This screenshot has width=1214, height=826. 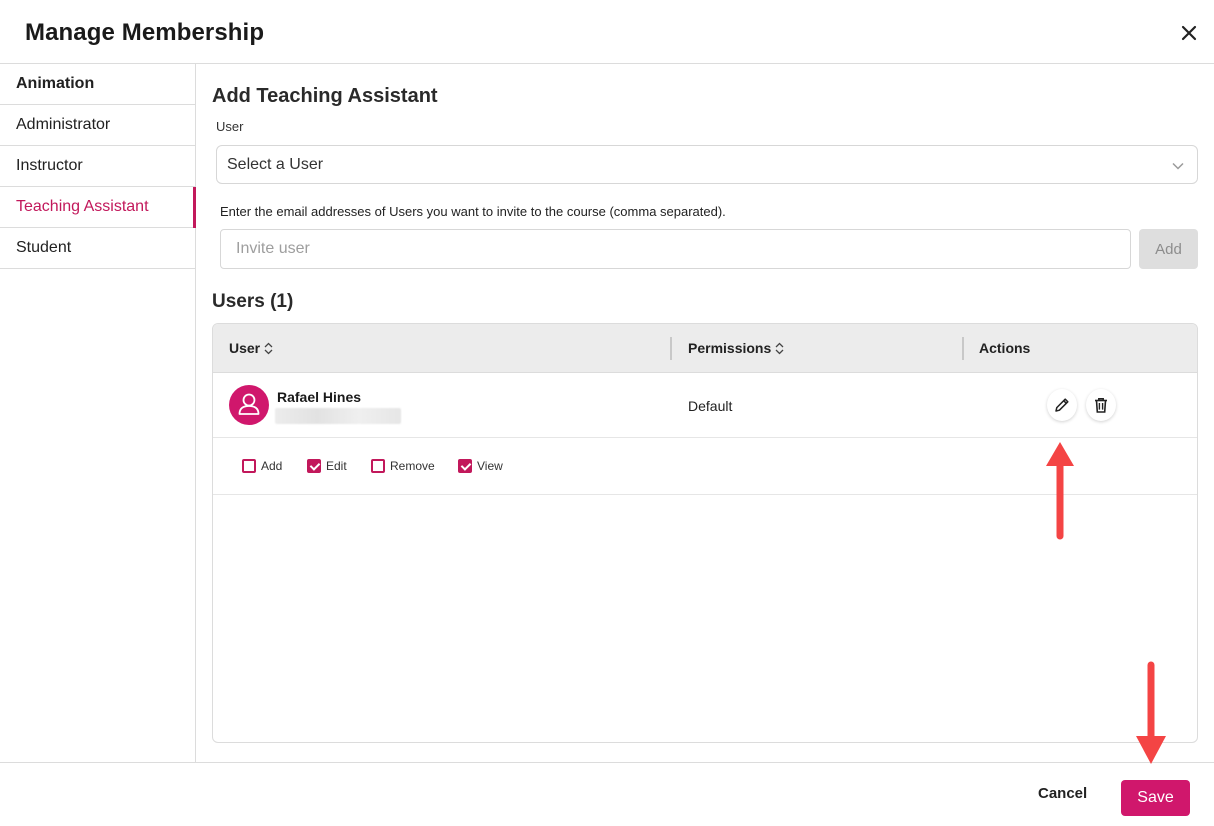 What do you see at coordinates (97, 125) in the screenshot?
I see `sidebar-item-administrator: Administrator` at bounding box center [97, 125].